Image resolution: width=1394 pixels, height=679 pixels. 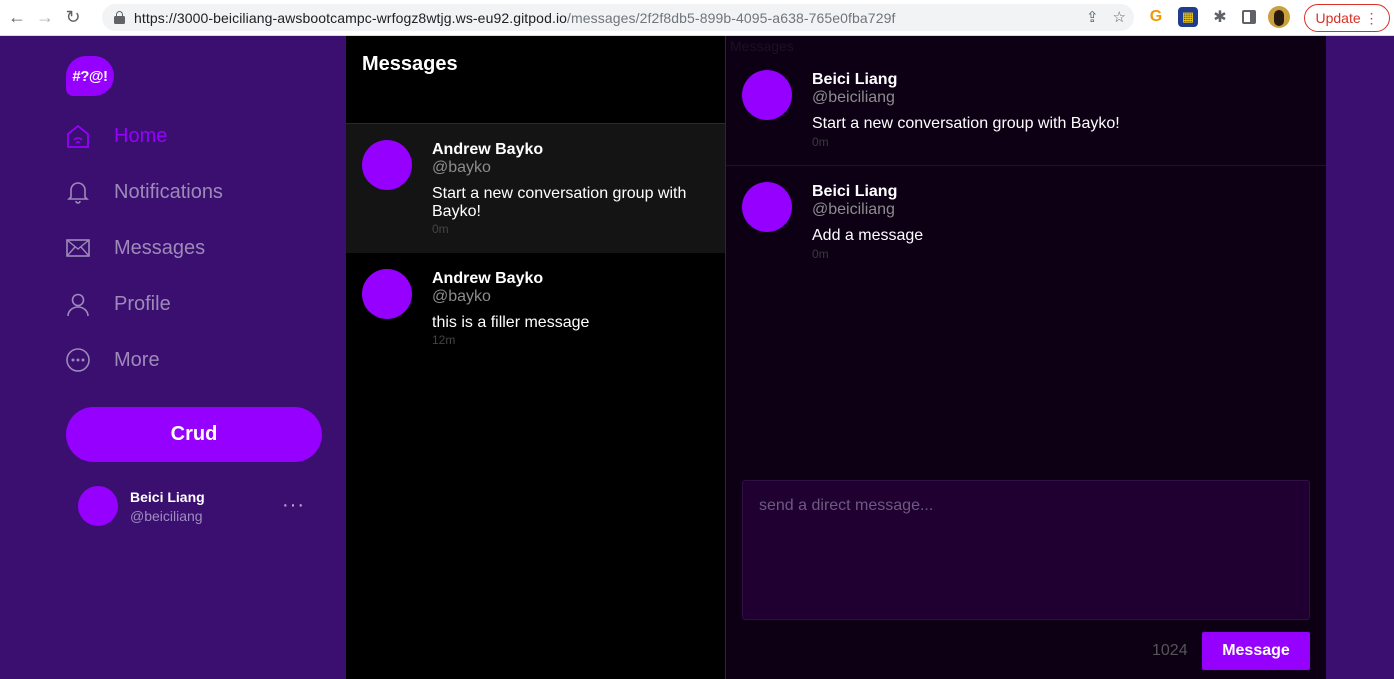 What do you see at coordinates (1092, 17) in the screenshot?
I see `share-icon: ⇪` at bounding box center [1092, 17].